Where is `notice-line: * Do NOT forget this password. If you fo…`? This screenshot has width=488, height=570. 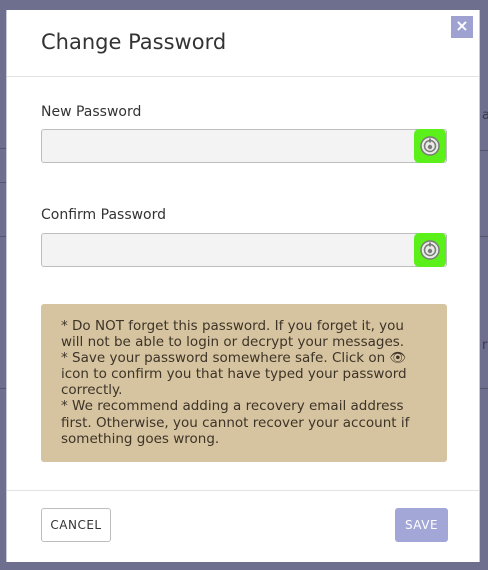 notice-line: * Do NOT forget this password. If you fo… is located at coordinates (233, 334).